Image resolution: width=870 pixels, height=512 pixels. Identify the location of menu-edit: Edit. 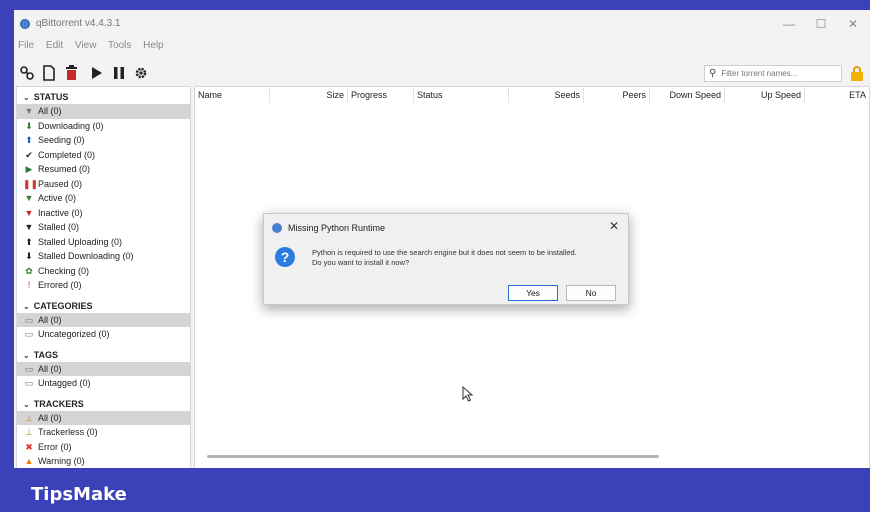
(54, 45).